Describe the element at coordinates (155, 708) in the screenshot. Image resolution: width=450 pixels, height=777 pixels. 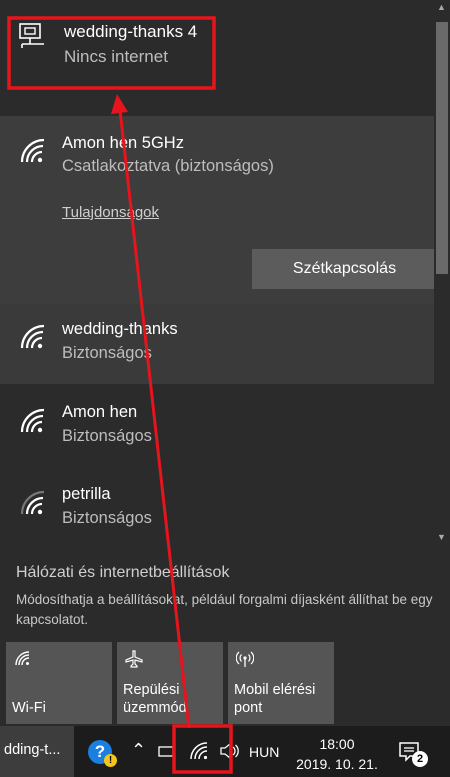
I see `tile-label-line2: üzemmód` at that location.